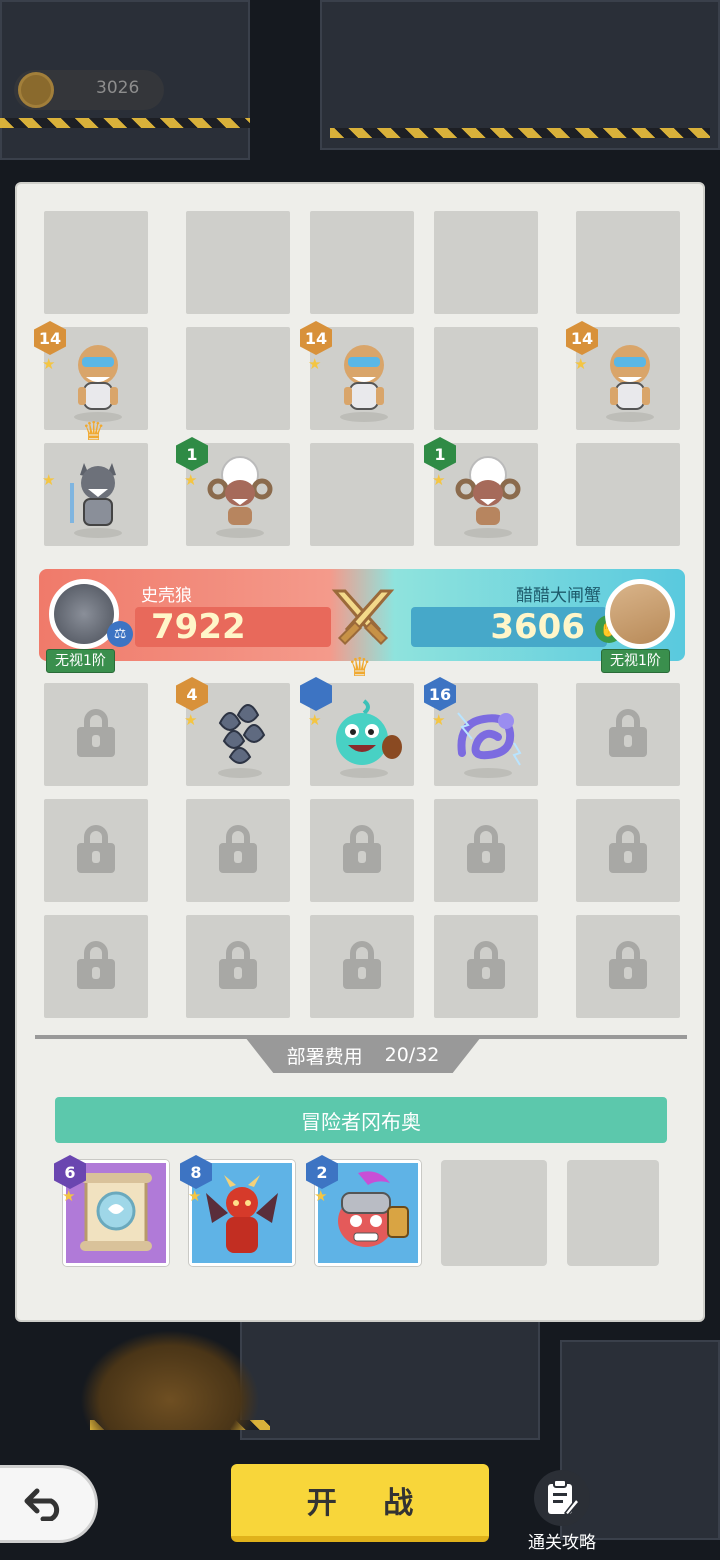 The height and width of the screenshot is (1560, 720). I want to click on hero-card: 8 ★, so click(237, 1210).